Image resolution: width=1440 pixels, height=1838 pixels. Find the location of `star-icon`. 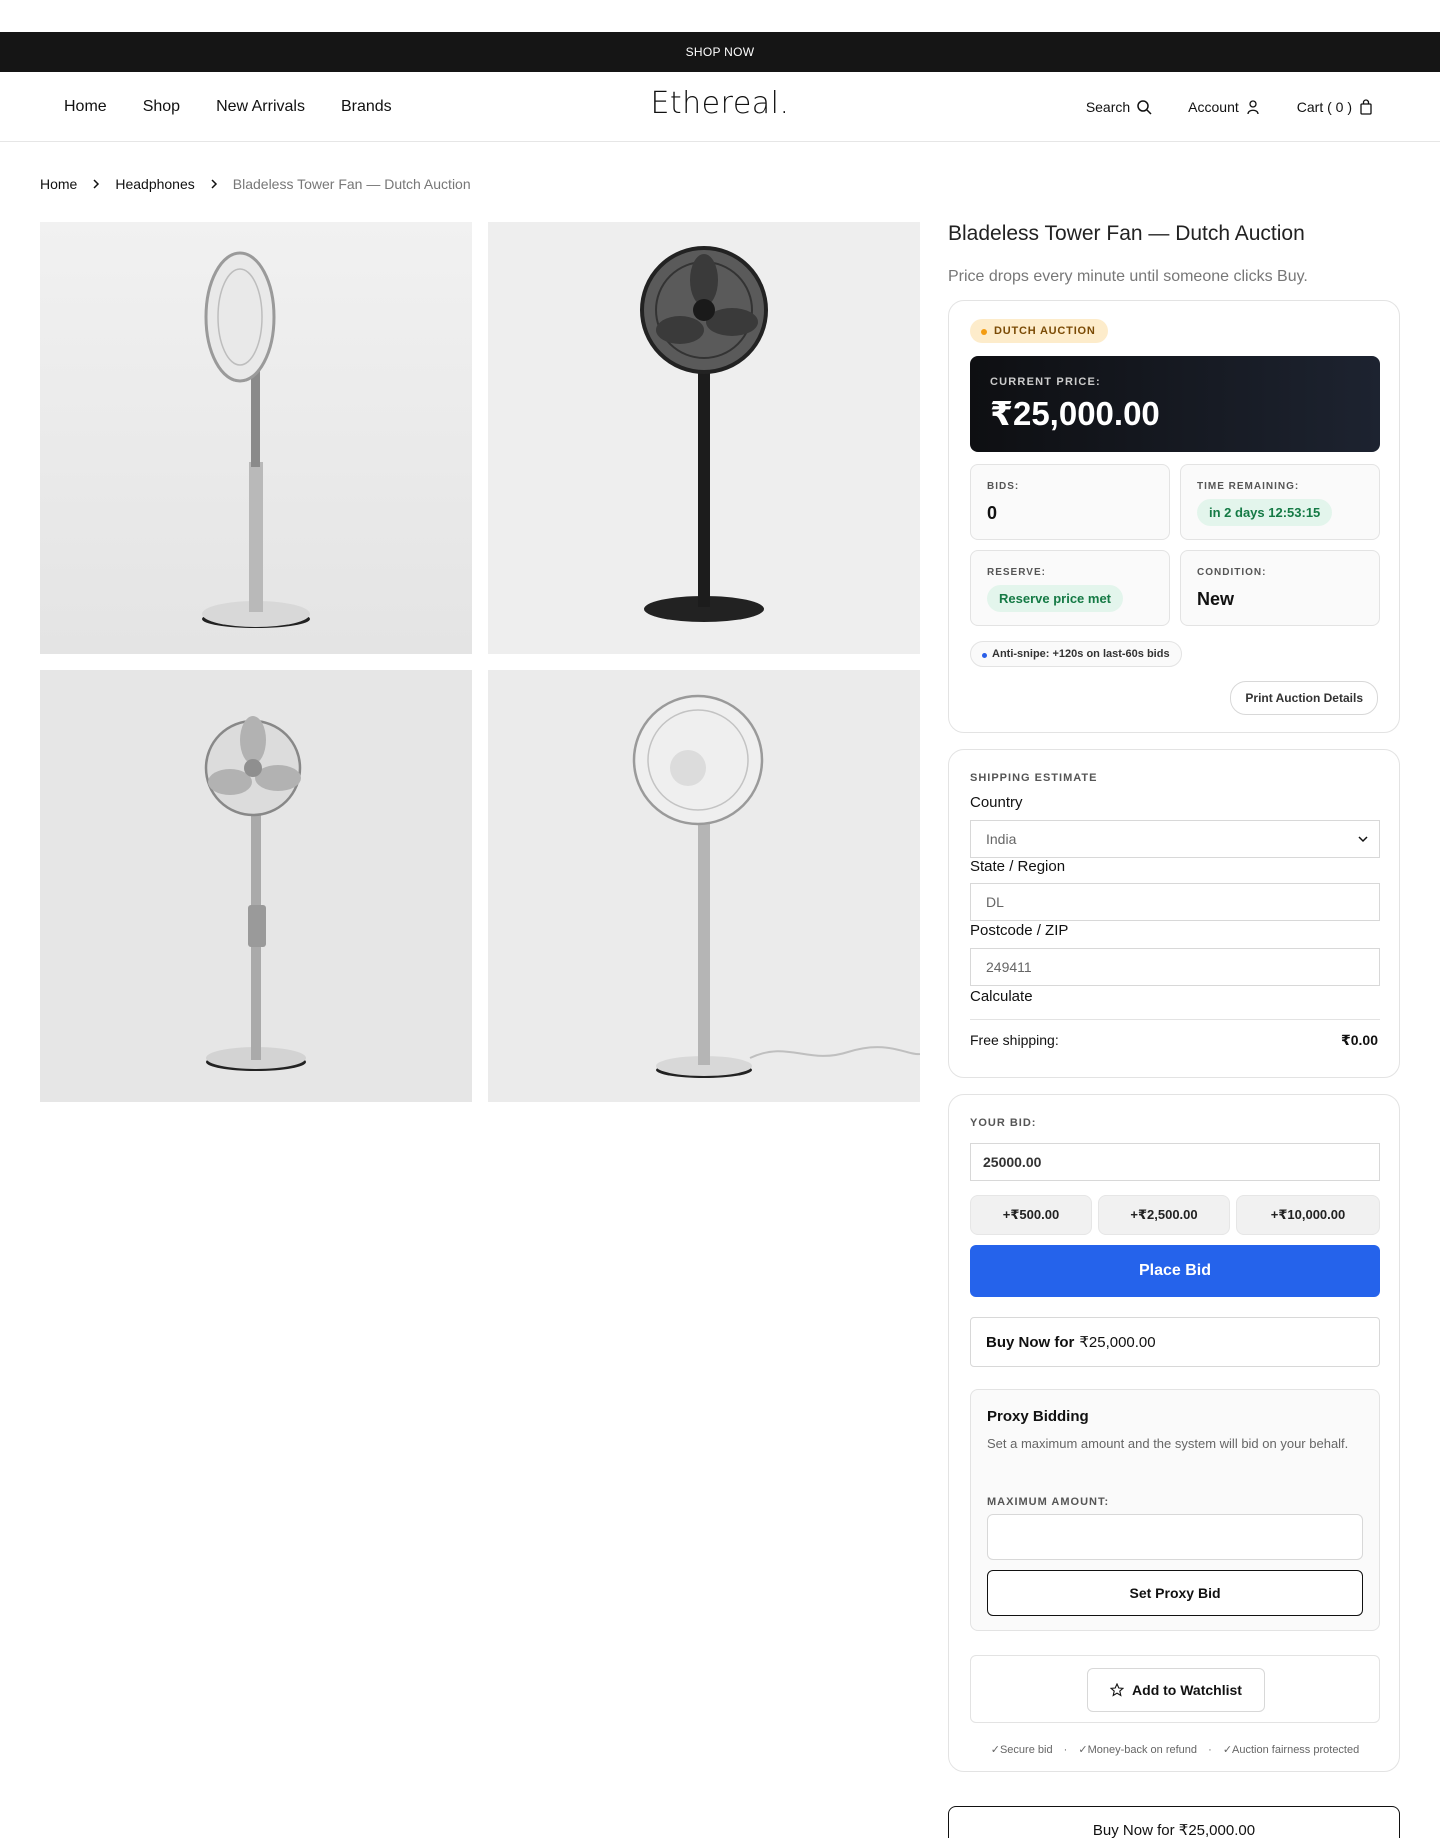

star-icon is located at coordinates (1117, 1690).